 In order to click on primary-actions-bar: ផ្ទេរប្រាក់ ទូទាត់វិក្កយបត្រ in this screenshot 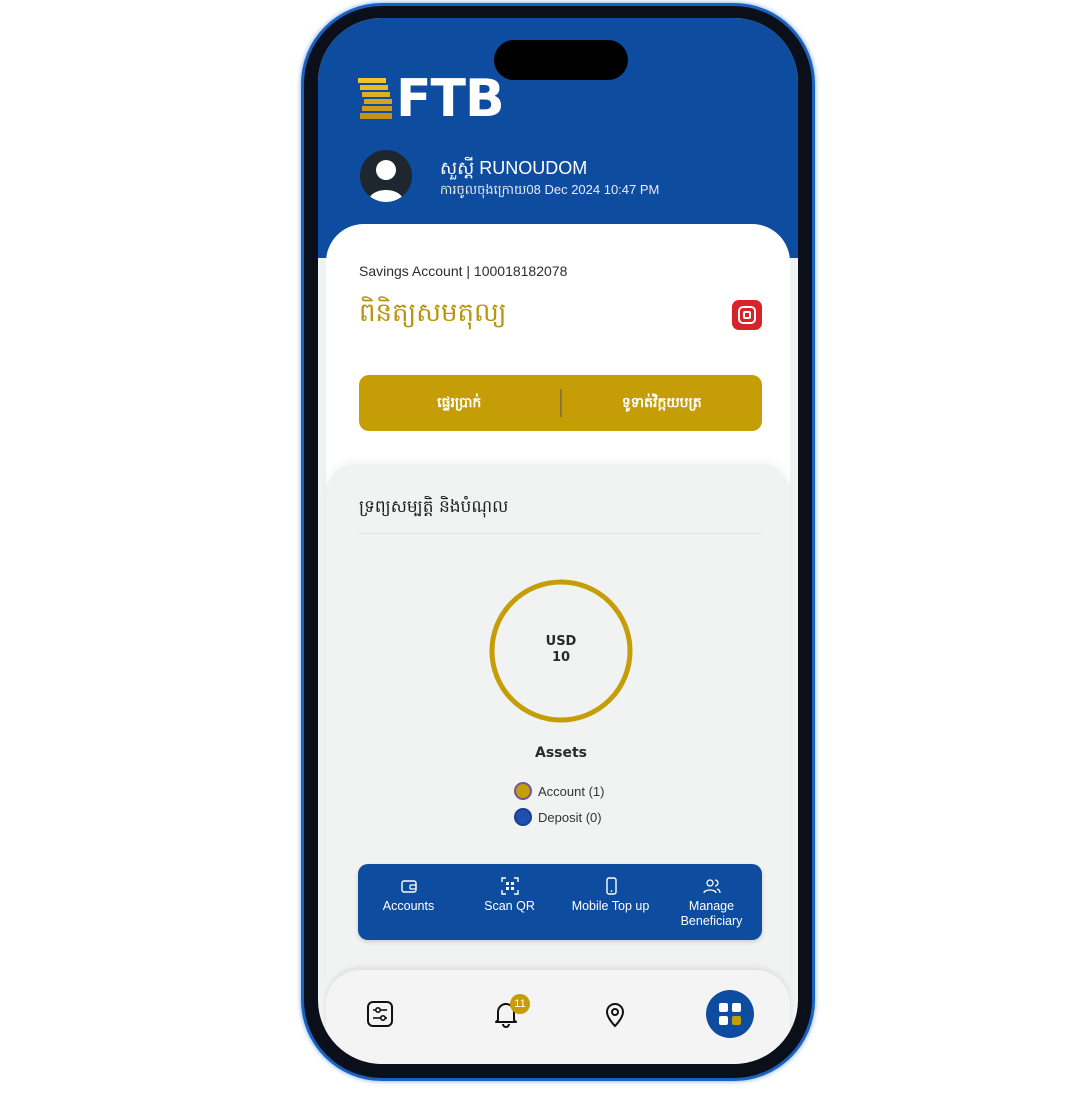, I will do `click(560, 403)`.